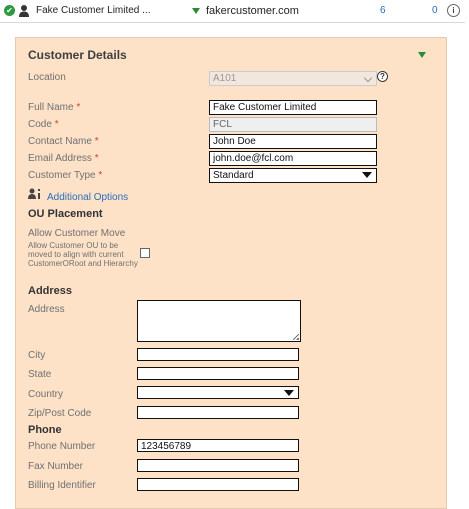 The image size is (469, 509). What do you see at coordinates (382, 76) in the screenshot?
I see `help-icon: ?` at bounding box center [382, 76].